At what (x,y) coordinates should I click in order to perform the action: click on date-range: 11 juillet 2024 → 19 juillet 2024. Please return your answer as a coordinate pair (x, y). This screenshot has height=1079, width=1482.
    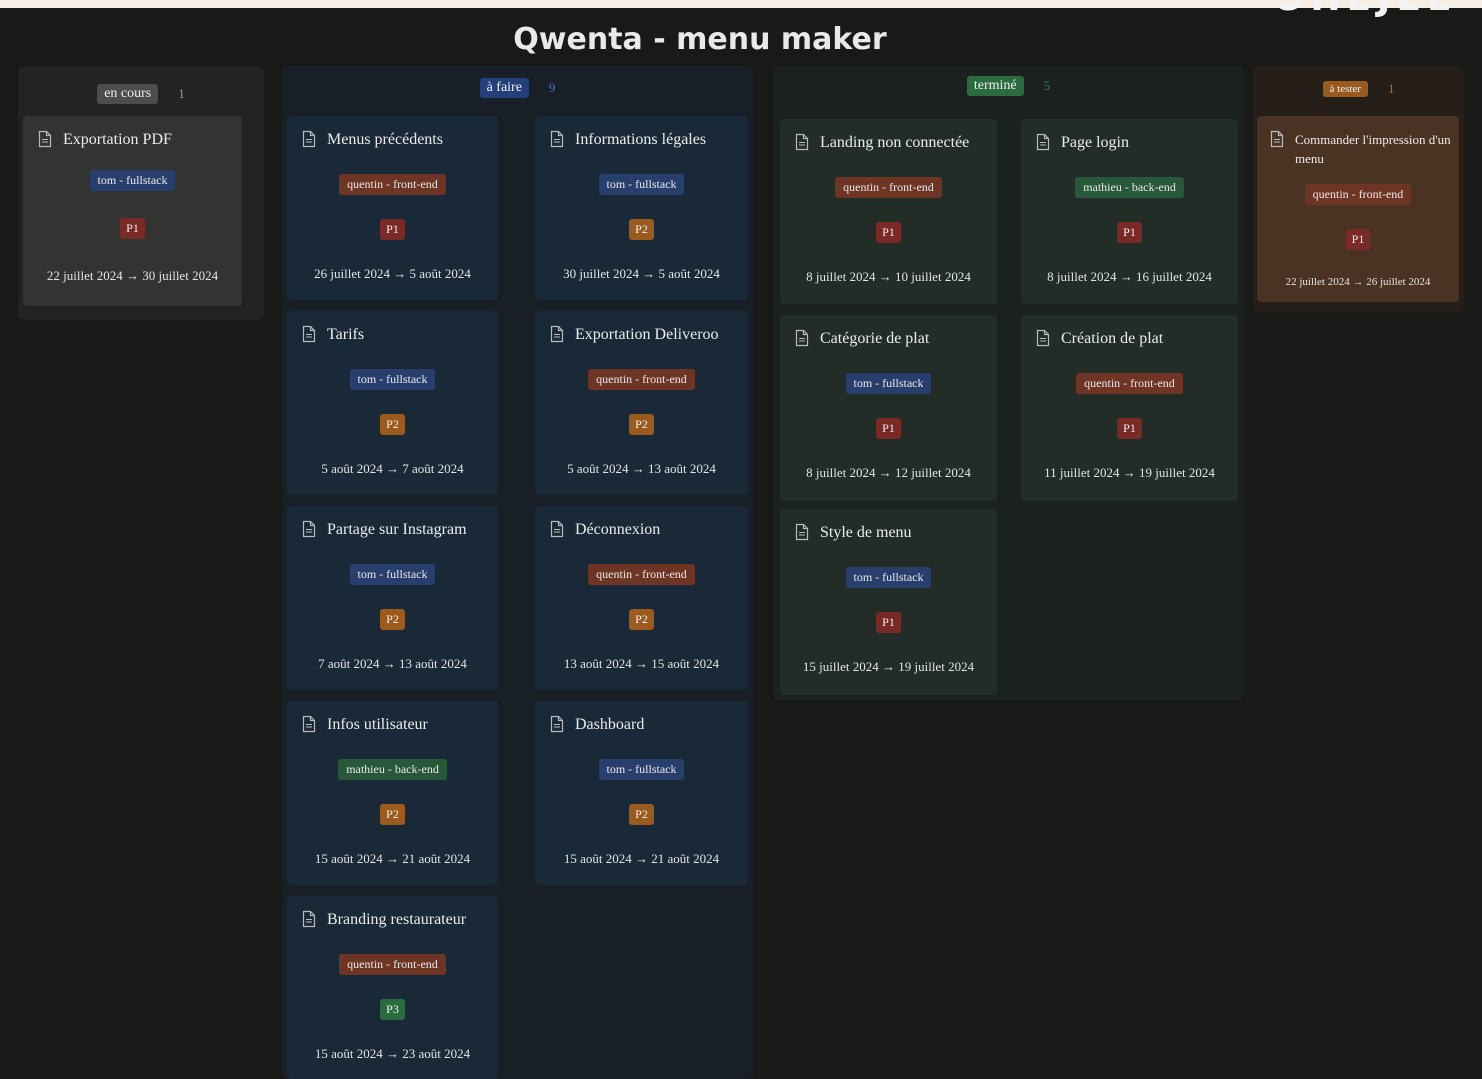
    Looking at the image, I should click on (1129, 472).